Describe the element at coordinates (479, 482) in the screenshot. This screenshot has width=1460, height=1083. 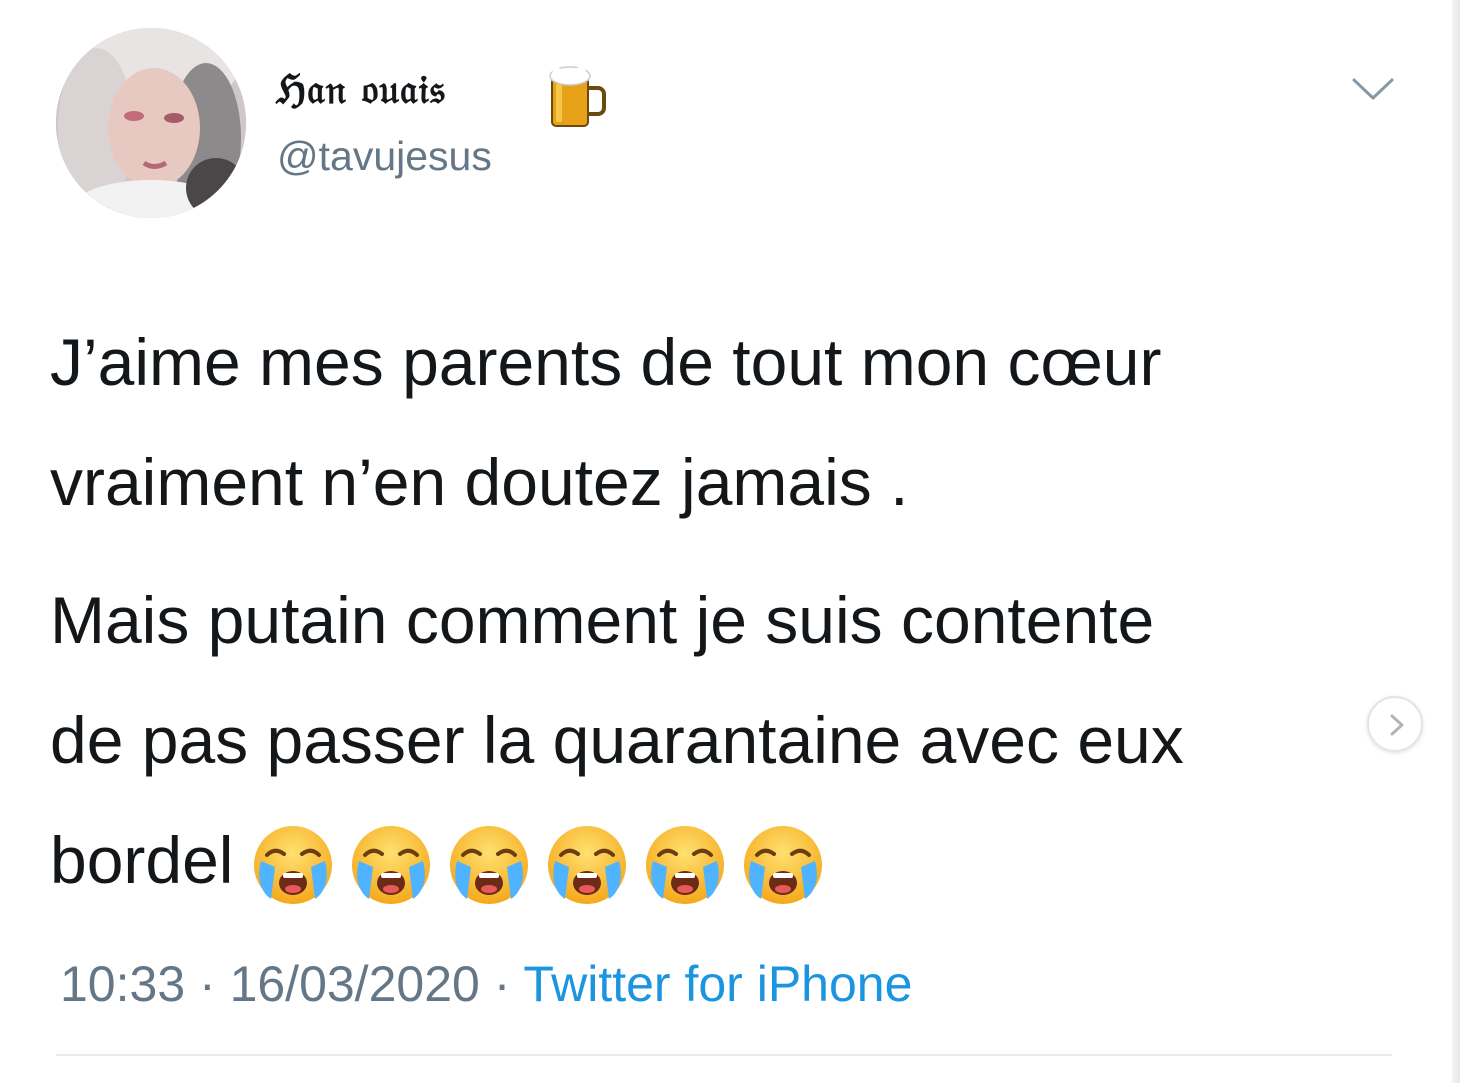
I see `tweet-line: vraiment n’en doutez jamais .` at that location.